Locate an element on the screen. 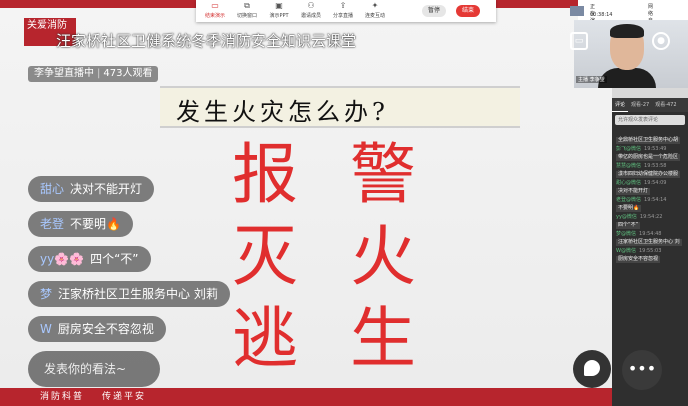 This screenshot has height=406, width=688. tab-comments: 评论 is located at coordinates (620, 105).